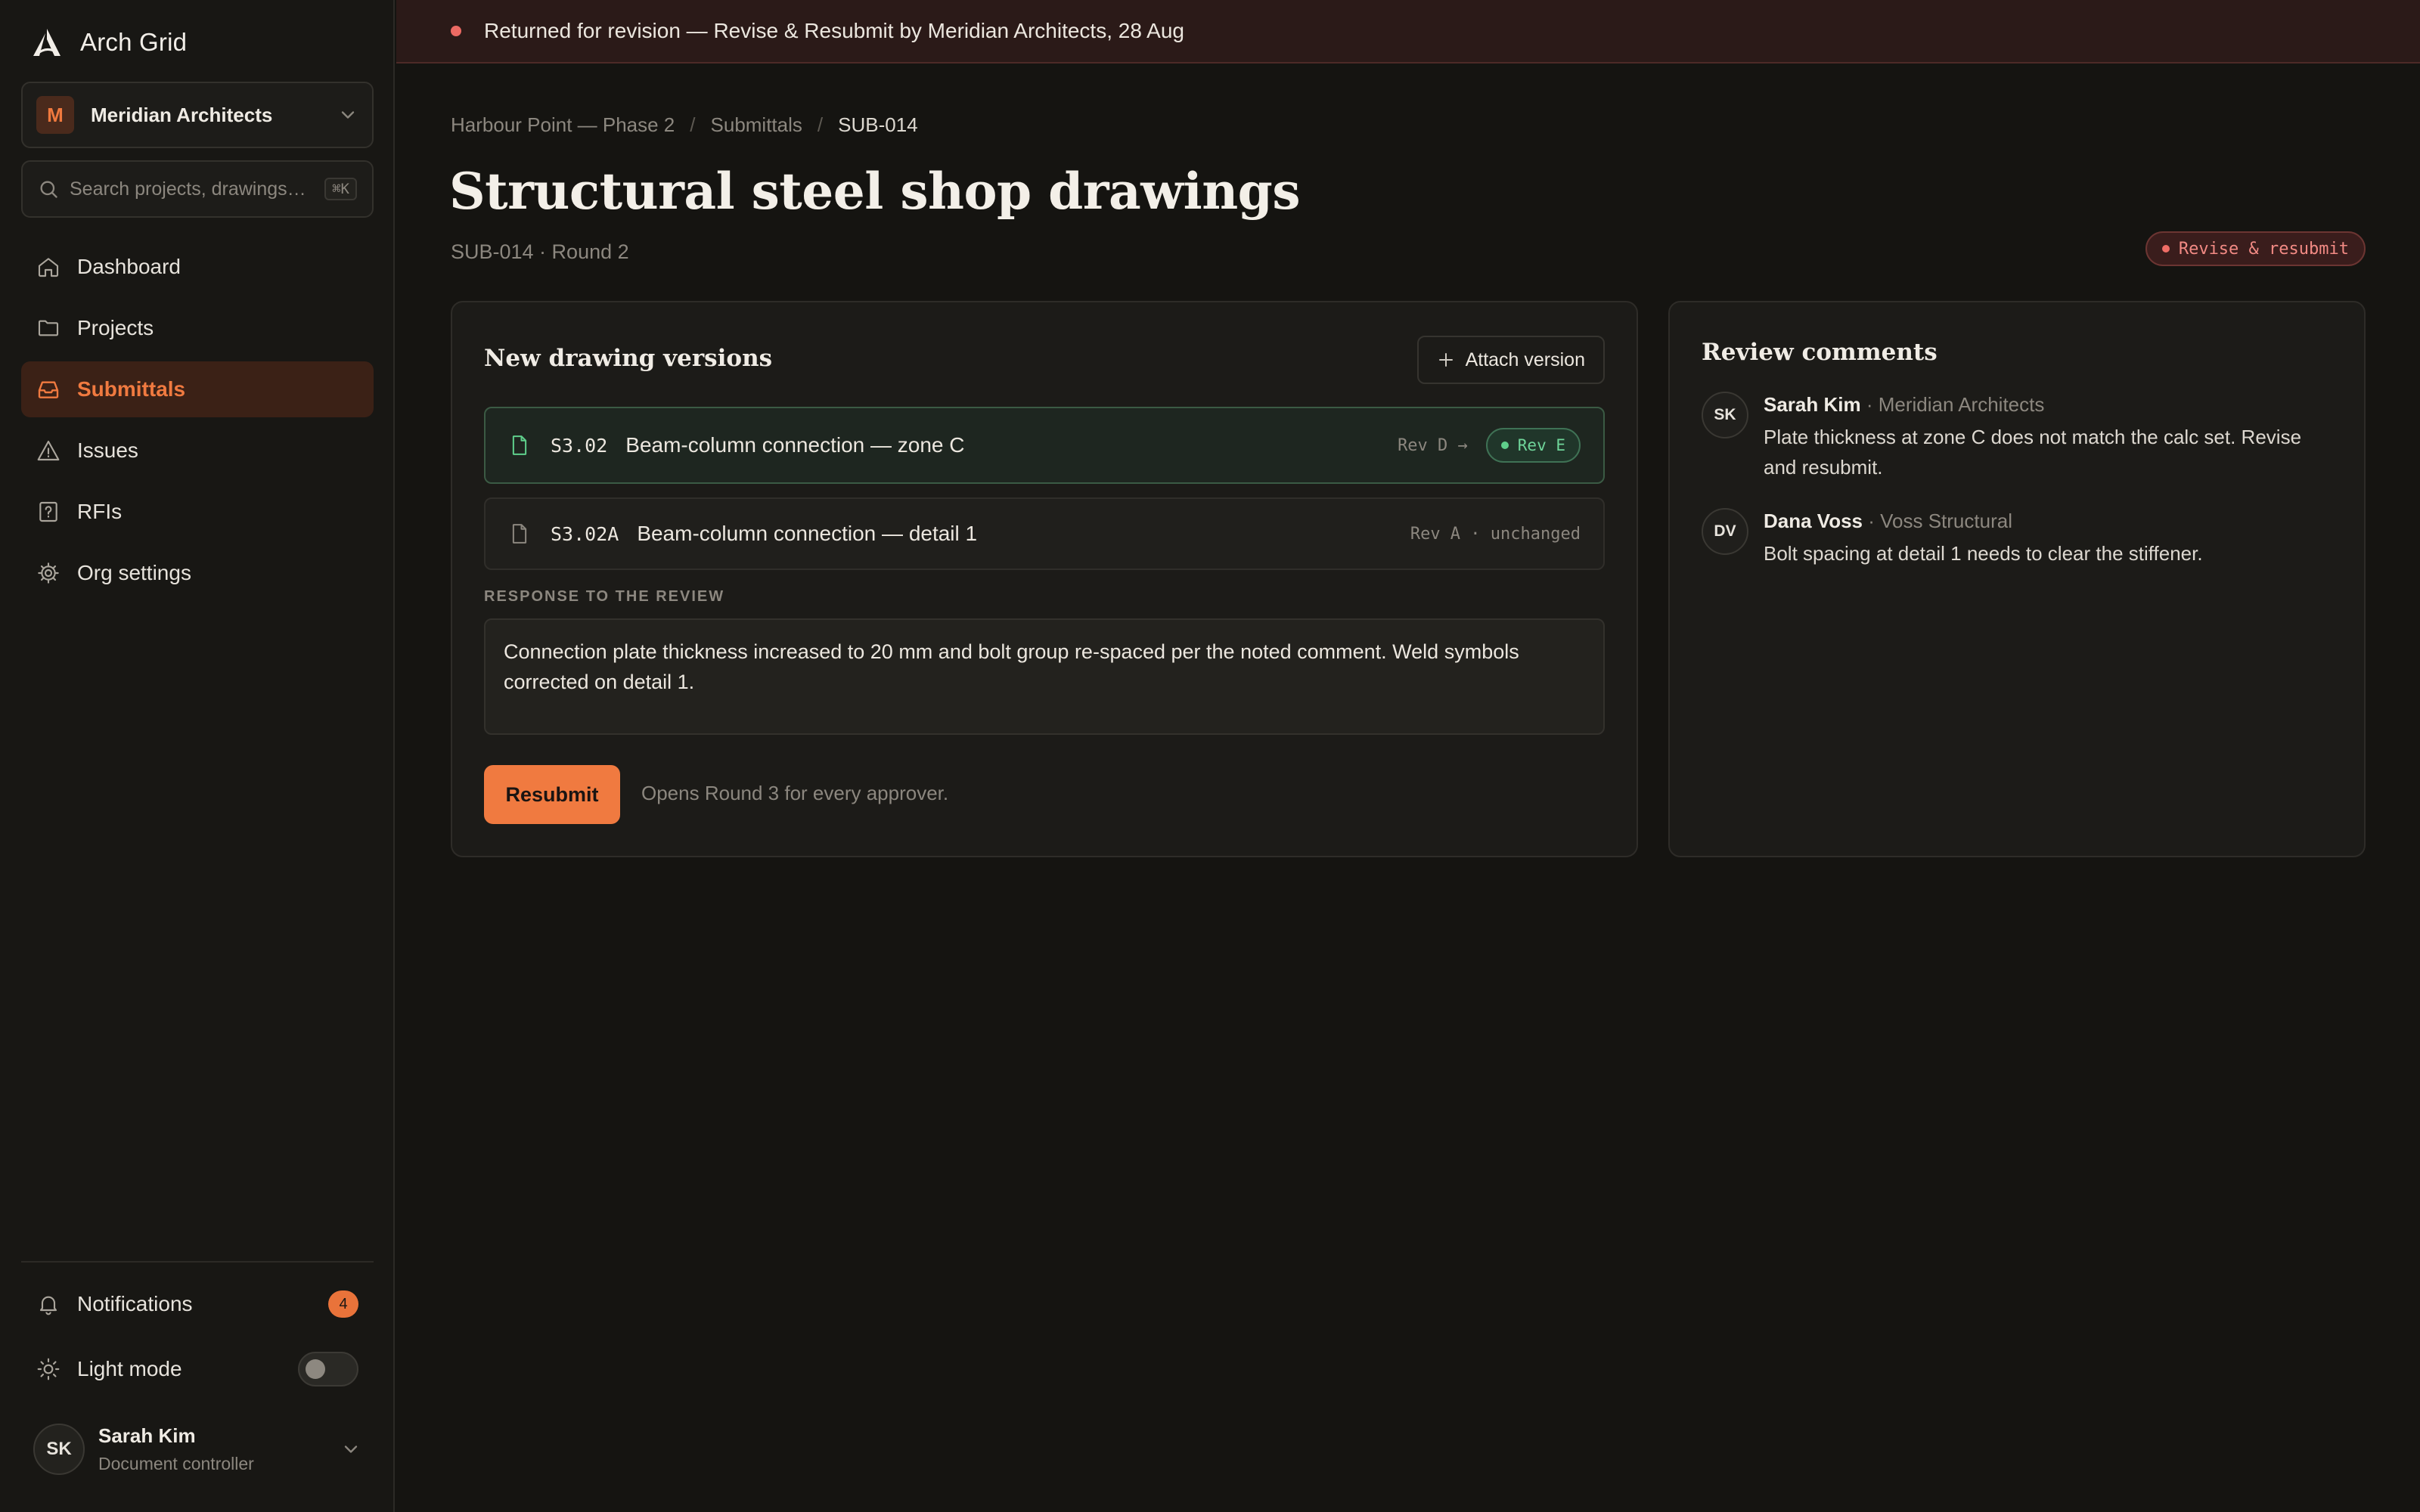 The width and height of the screenshot is (2420, 1512). I want to click on org-switcher: M Meridian Architects, so click(197, 115).